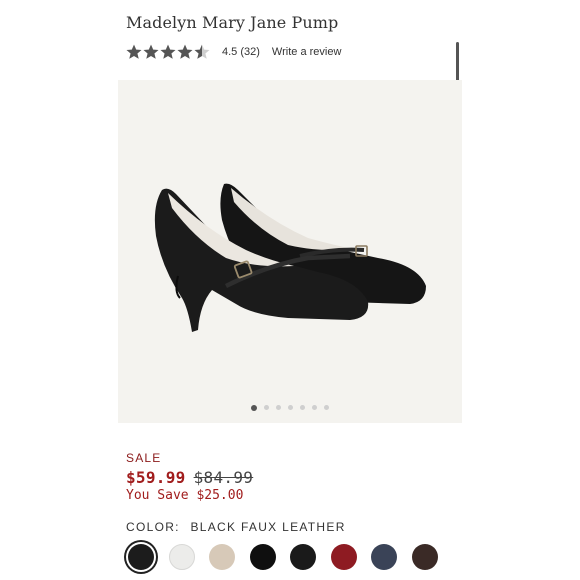 Image resolution: width=580 pixels, height=580 pixels. Describe the element at coordinates (153, 527) in the screenshot. I see `color-label: COLOR:` at that location.